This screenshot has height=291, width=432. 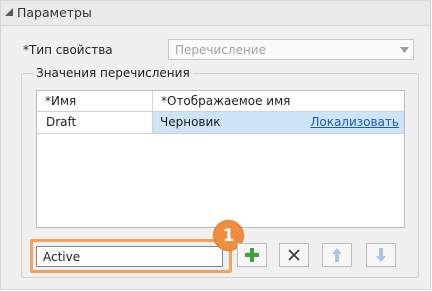 What do you see at coordinates (68, 50) in the screenshot?
I see `property-type-label: *Тип свойства` at bounding box center [68, 50].